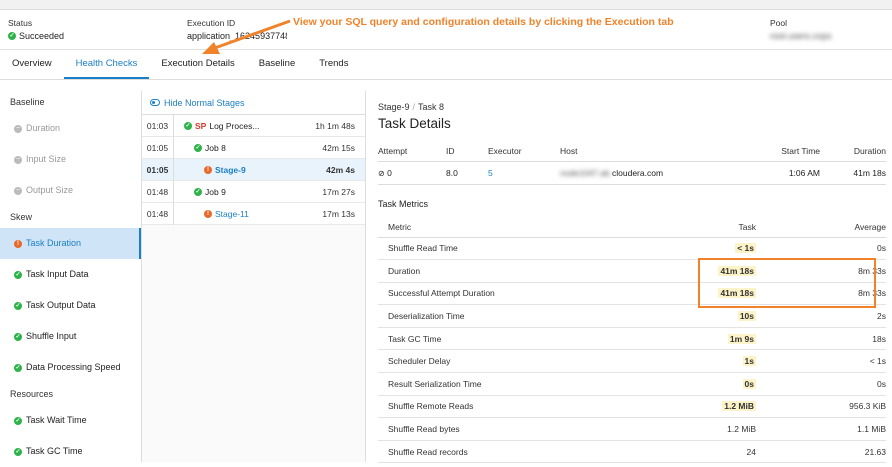 The width and height of the screenshot is (892, 467). What do you see at coordinates (197, 64) in the screenshot?
I see `tab-execution-details: Execution Details` at bounding box center [197, 64].